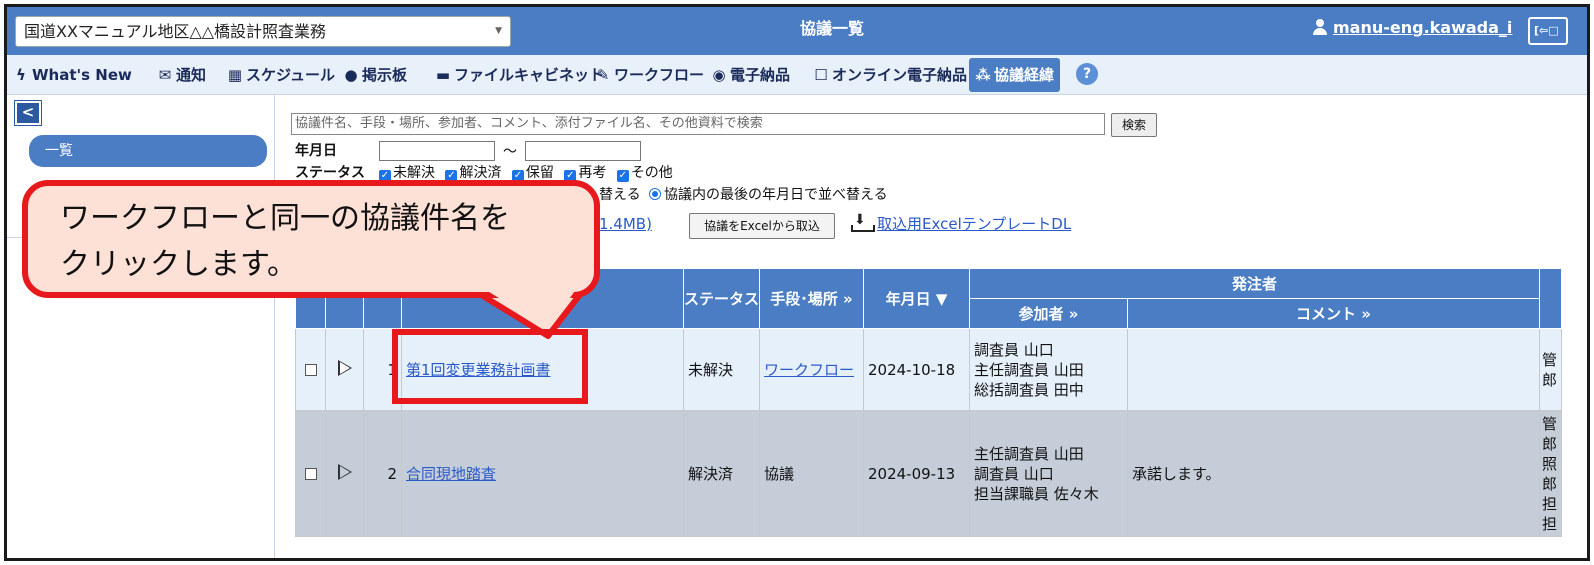  I want to click on discussion-title-link: 合同現地踏査, so click(451, 474).